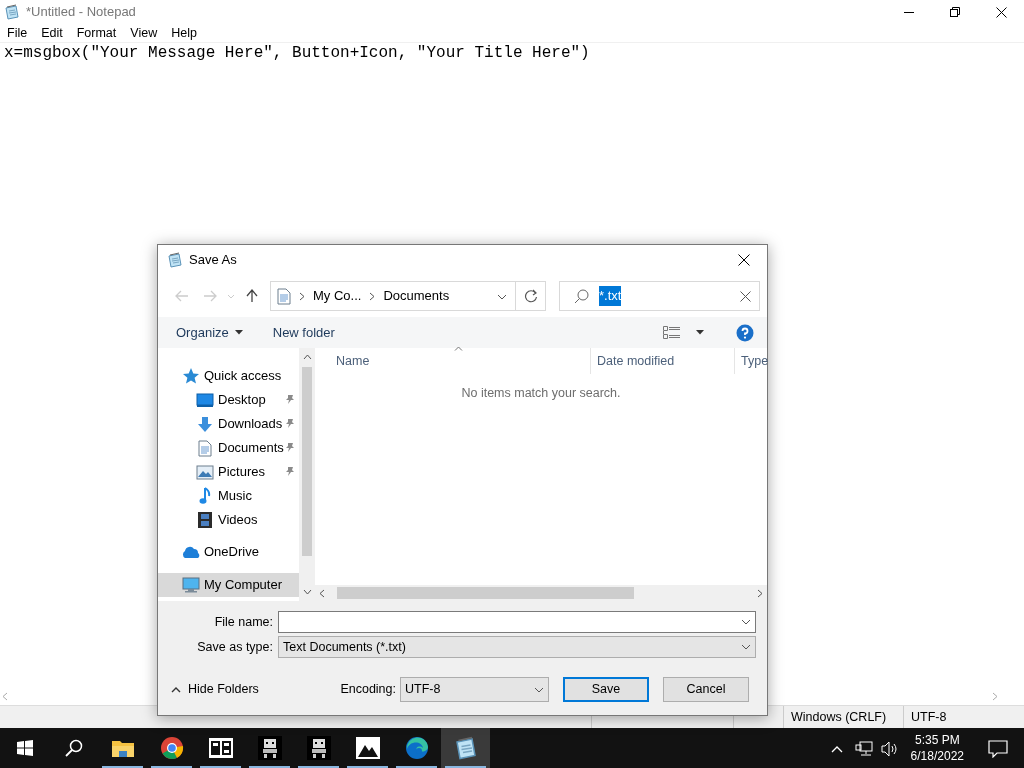 The width and height of the screenshot is (1024, 768). Describe the element at coordinates (171, 748) in the screenshot. I see `browser-logo-icon` at that location.